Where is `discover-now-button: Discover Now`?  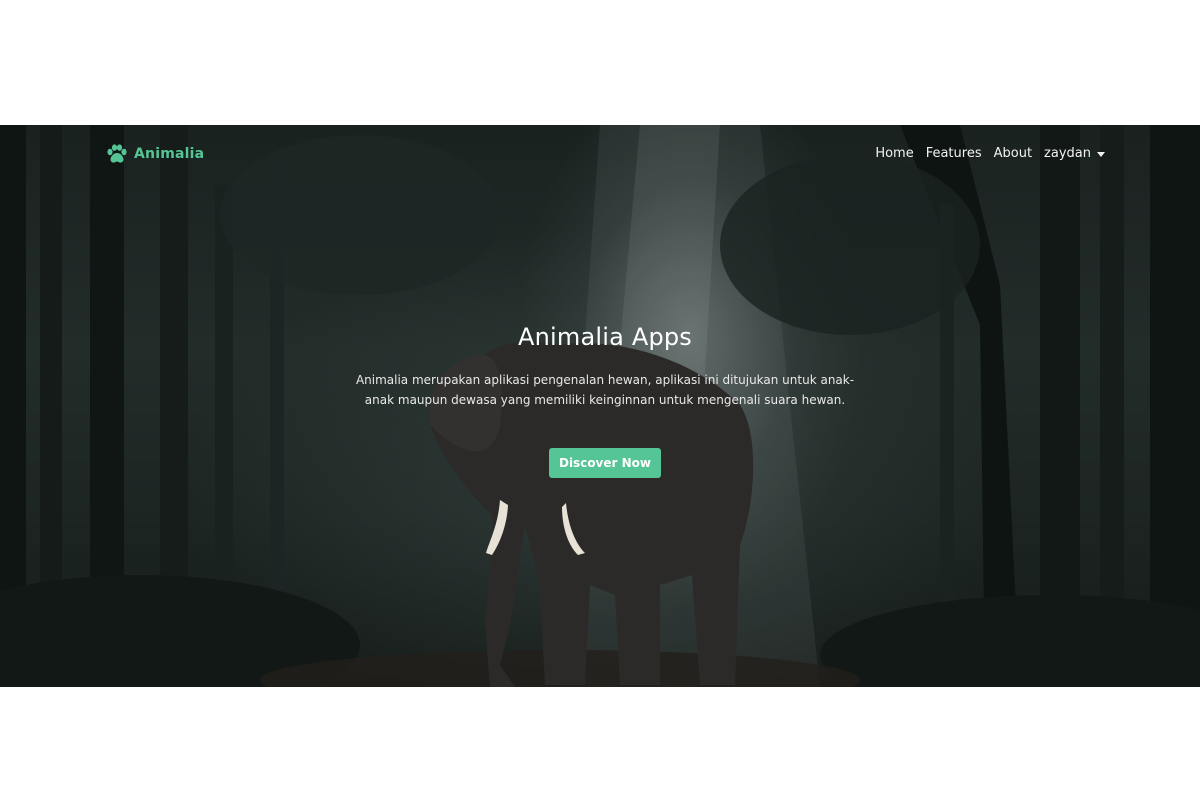 discover-now-button: Discover Now is located at coordinates (604, 463).